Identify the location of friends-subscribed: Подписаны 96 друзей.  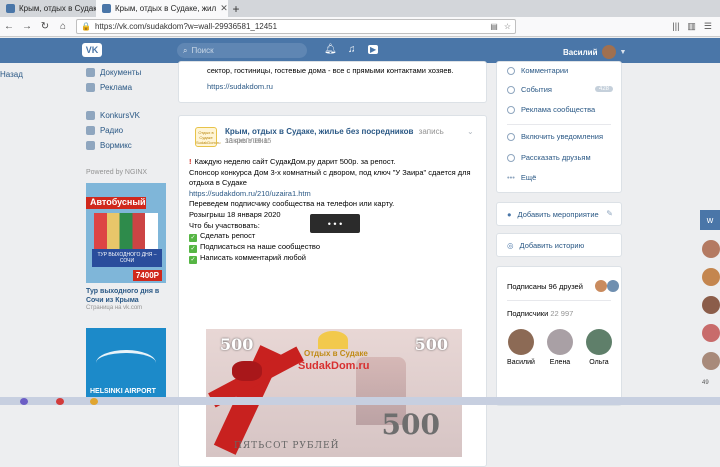
(545, 286).